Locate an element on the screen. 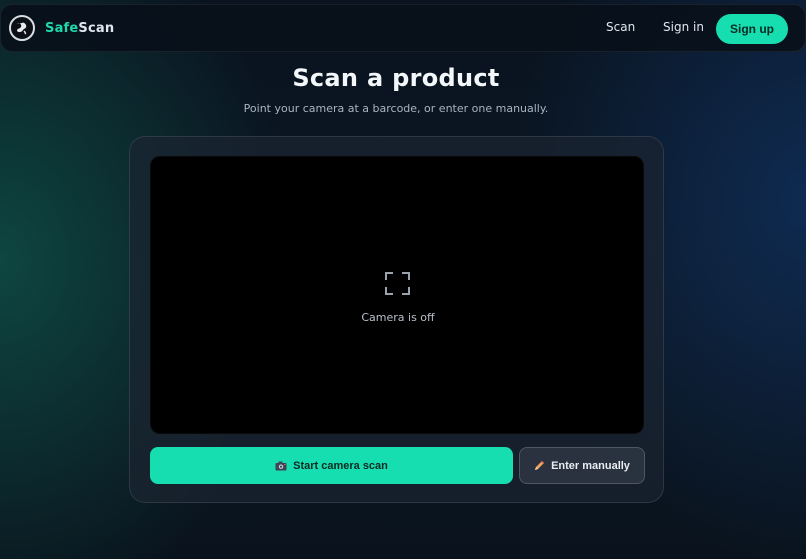 Image resolution: width=806 pixels, height=559 pixels. globe-logo-icon is located at coordinates (22, 28).